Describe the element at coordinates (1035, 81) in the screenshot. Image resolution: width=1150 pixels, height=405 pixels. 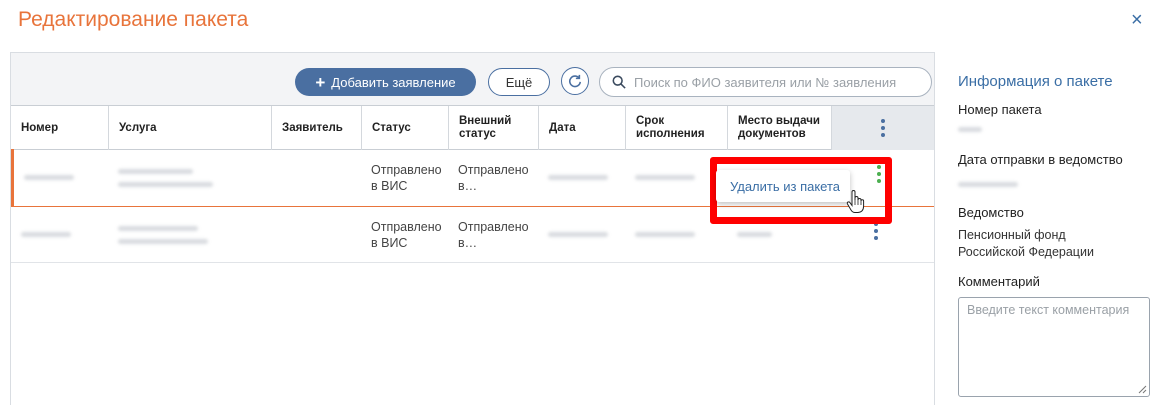
I see `package-info-title: Информация о пакете` at that location.